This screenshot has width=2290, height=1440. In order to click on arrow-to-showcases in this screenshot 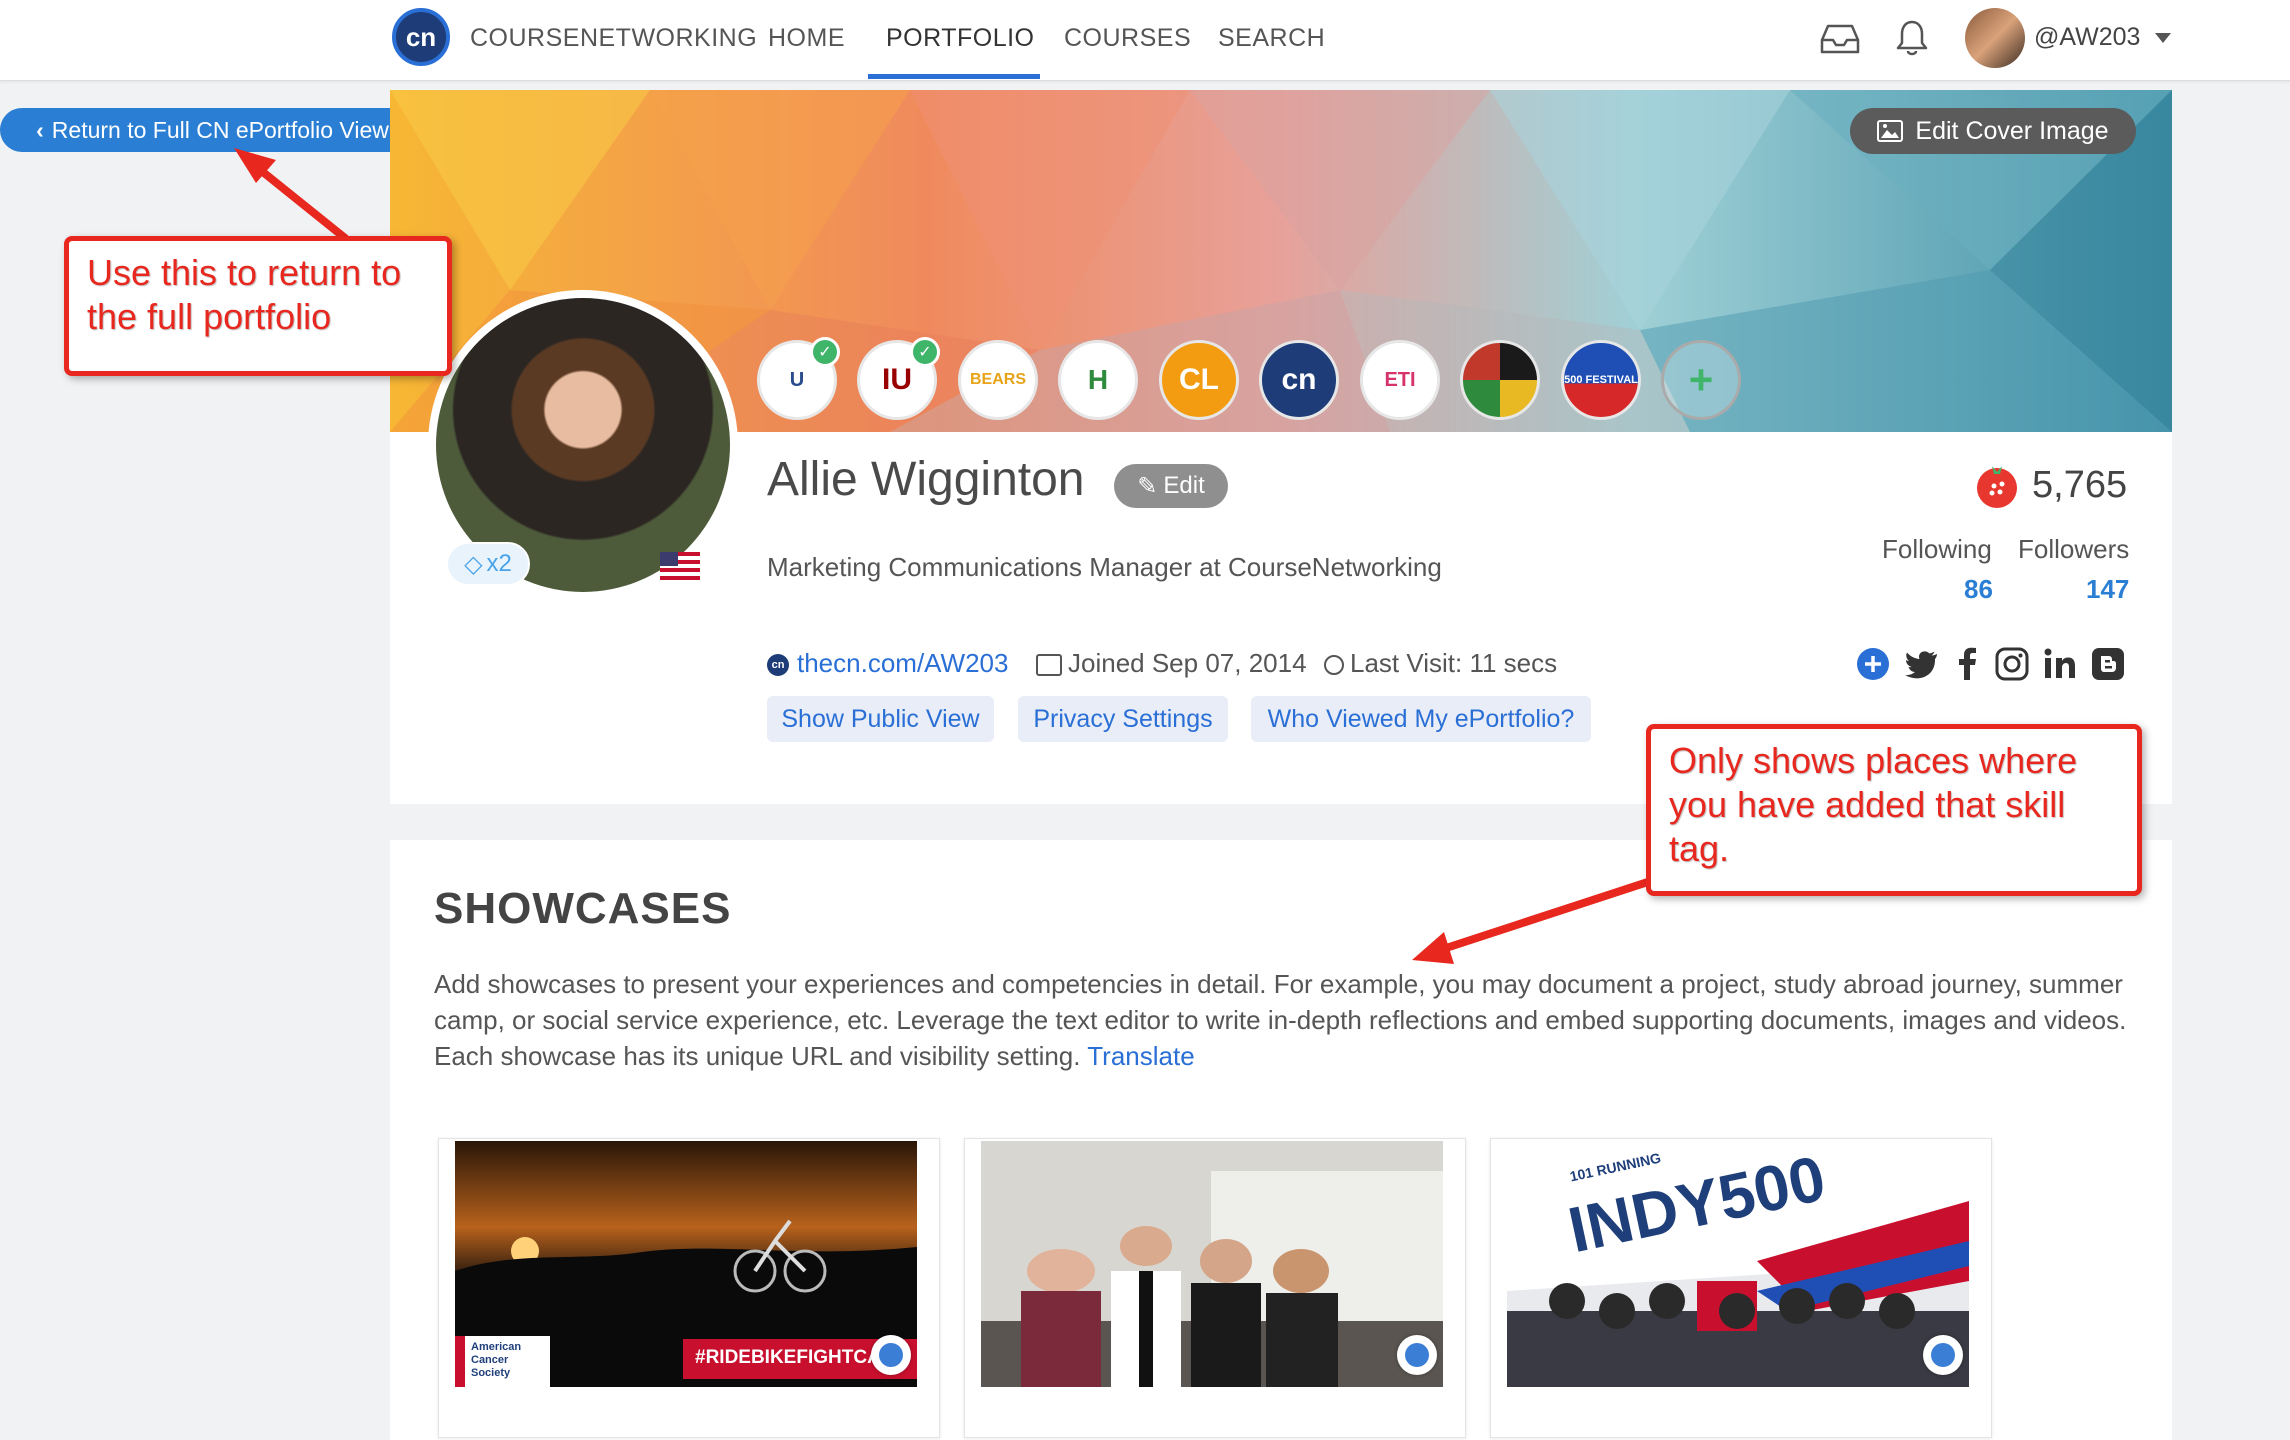, I will do `click(1538, 919)`.